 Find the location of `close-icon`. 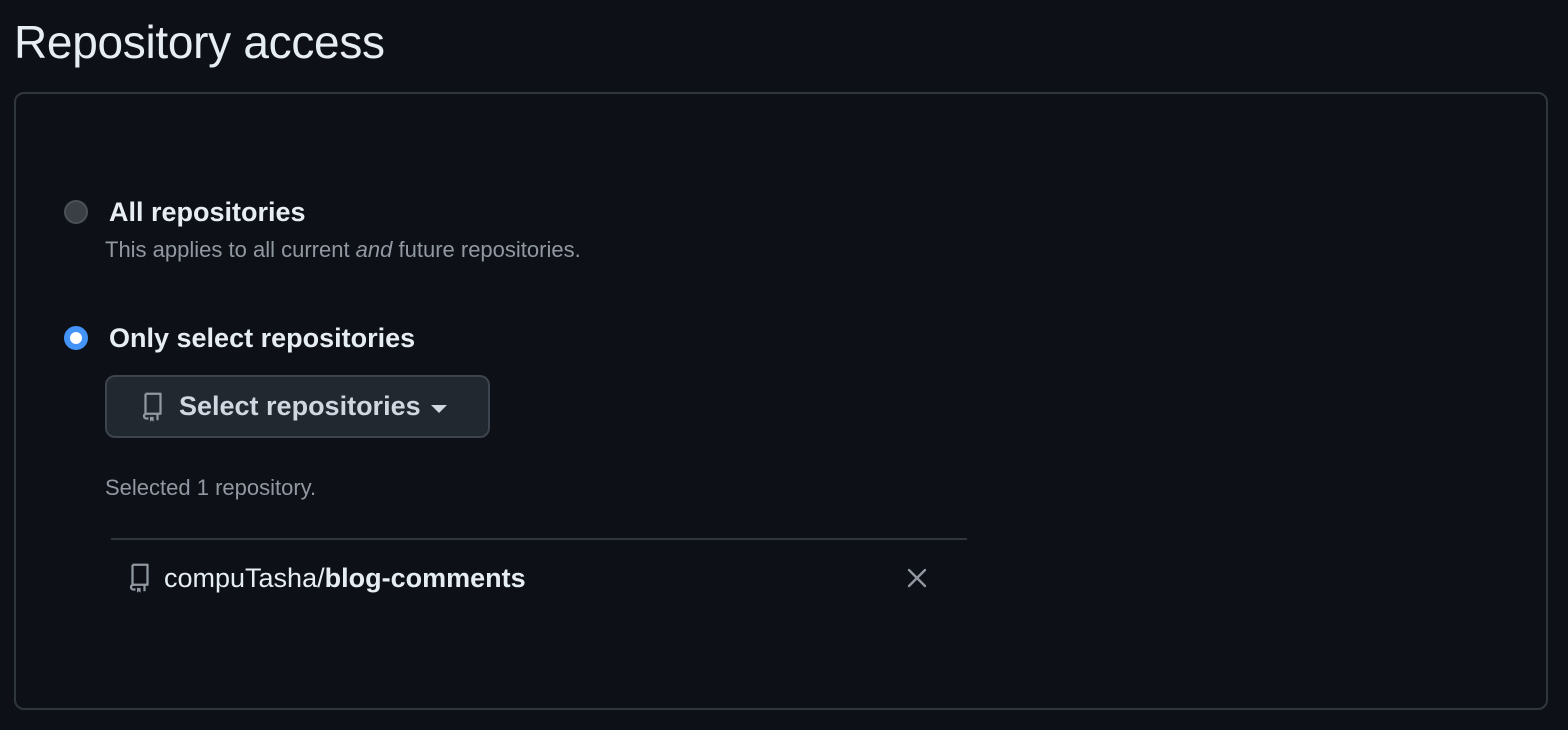

close-icon is located at coordinates (917, 578).